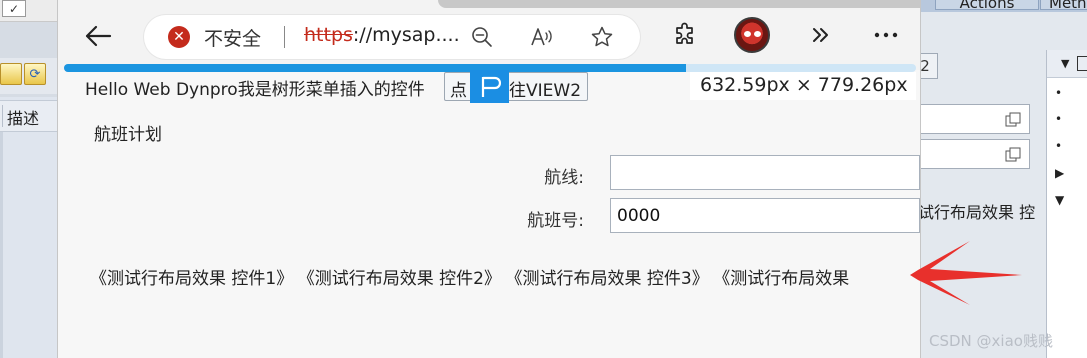 The width and height of the screenshot is (1087, 358). What do you see at coordinates (1082, 63) in the screenshot?
I see `checkbox-icon` at bounding box center [1082, 63].